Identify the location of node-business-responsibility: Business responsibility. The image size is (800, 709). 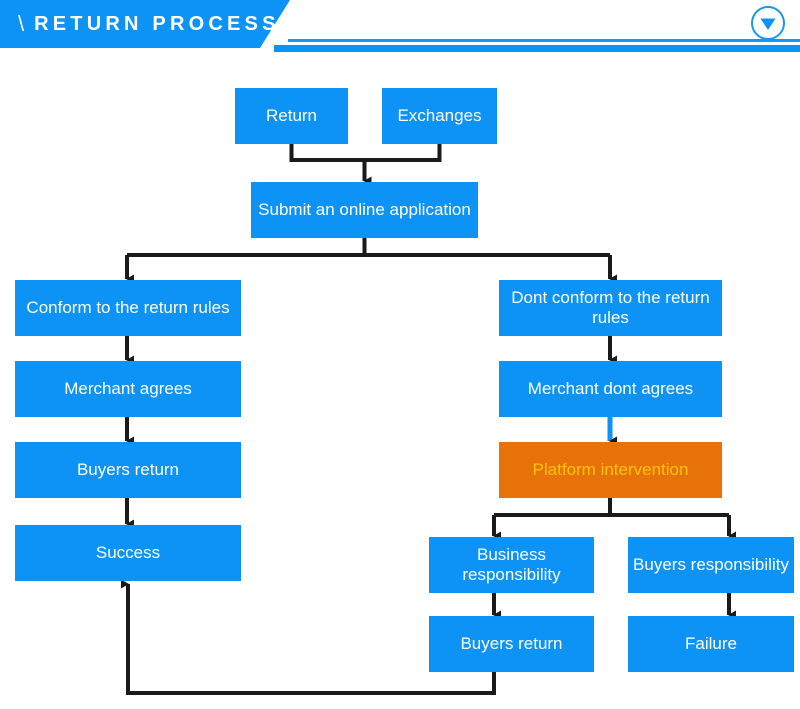
(511, 565).